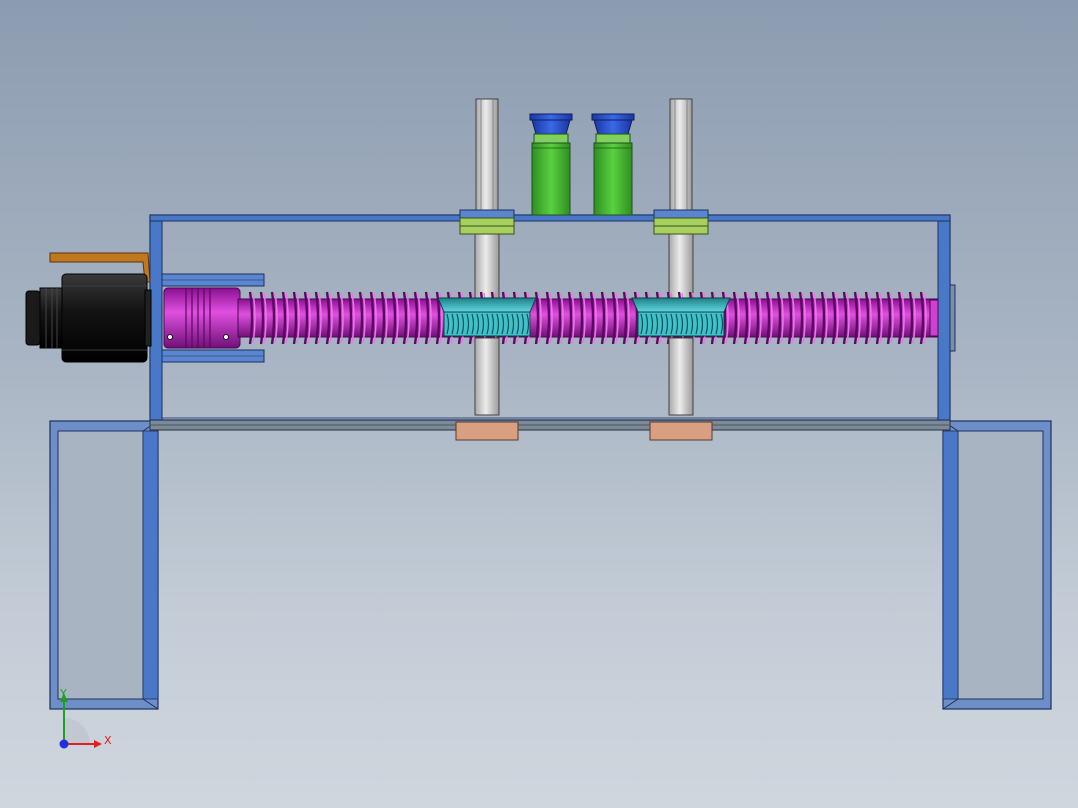 This screenshot has height=808, width=1078. Describe the element at coordinates (952, 318) in the screenshot. I see `end-bearing` at that location.